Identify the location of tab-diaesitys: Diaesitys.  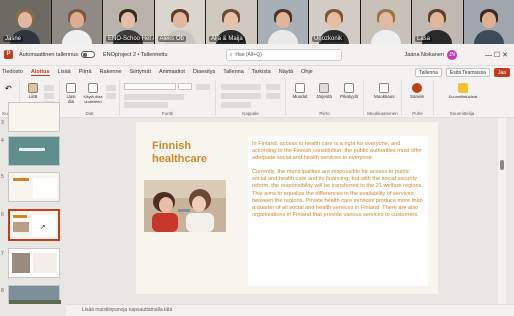
(204, 72).